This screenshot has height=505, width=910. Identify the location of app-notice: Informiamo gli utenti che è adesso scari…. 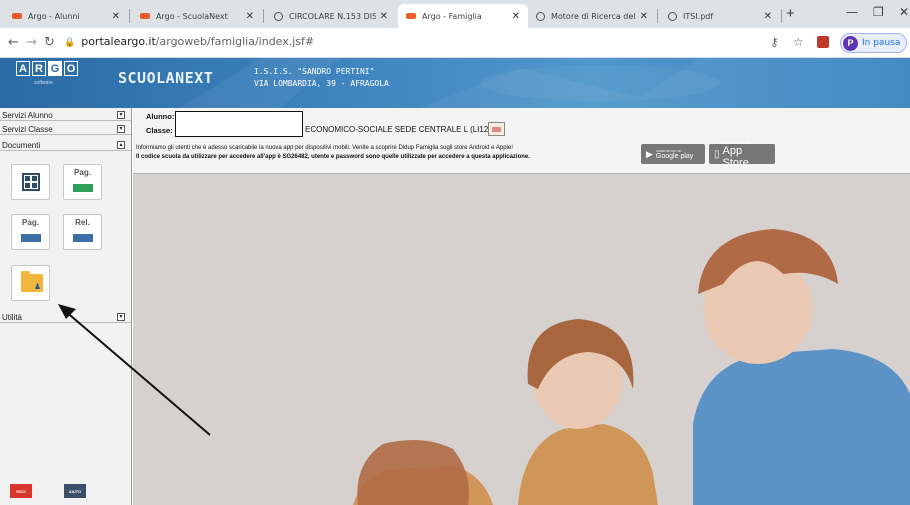
(324, 148).